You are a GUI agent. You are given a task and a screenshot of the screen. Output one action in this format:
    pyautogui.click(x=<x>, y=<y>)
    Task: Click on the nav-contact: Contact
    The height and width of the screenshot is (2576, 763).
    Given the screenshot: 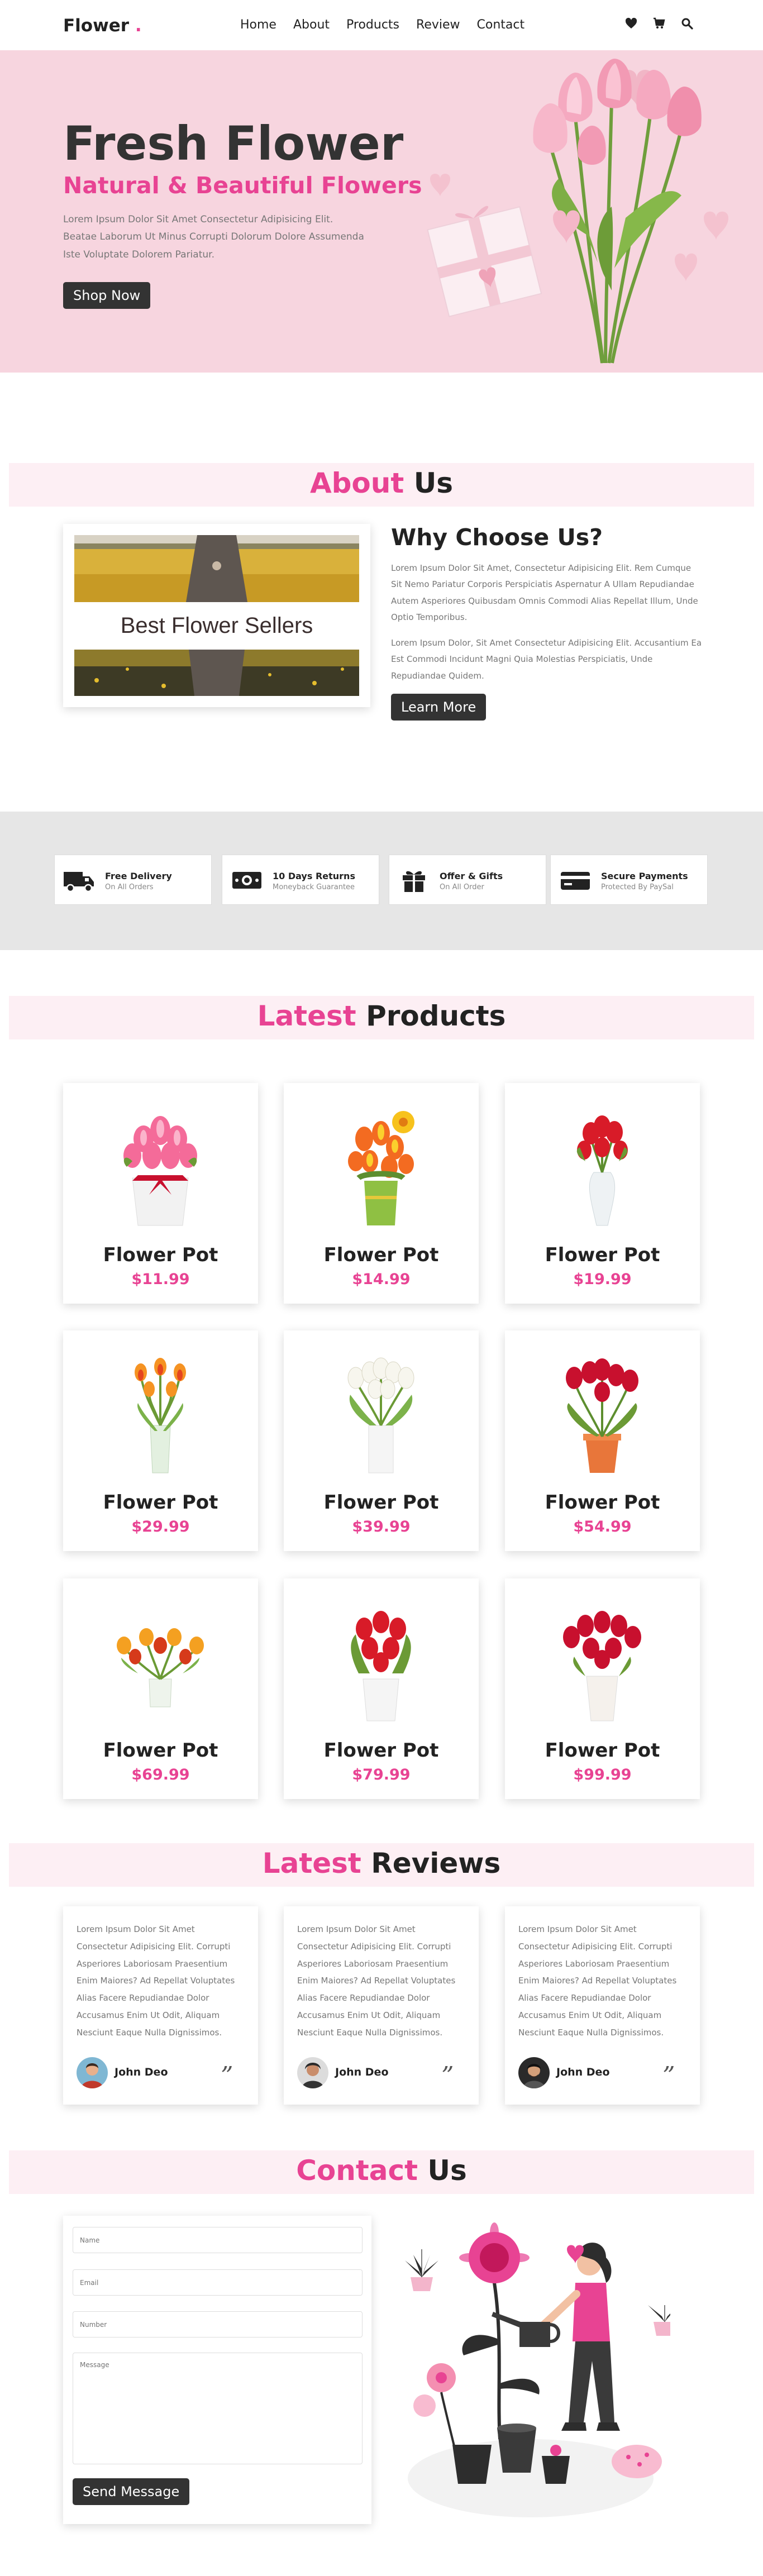 What is the action you would take?
    pyautogui.click(x=501, y=25)
    